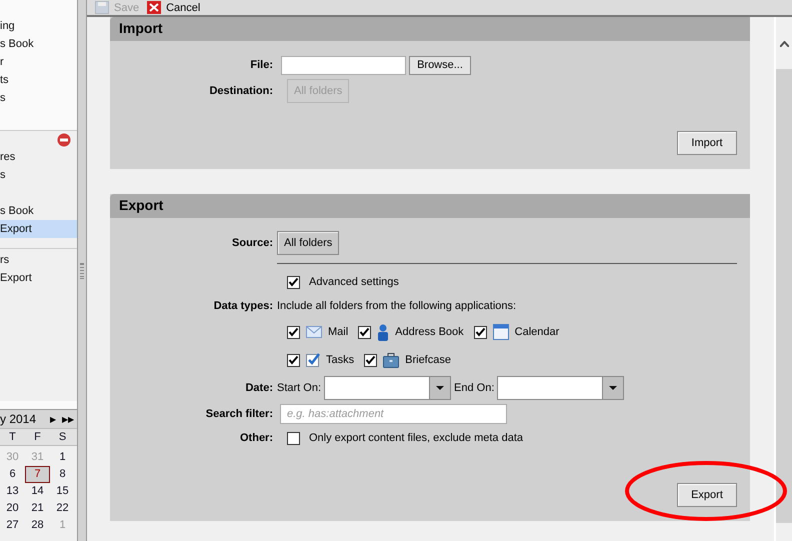 The width and height of the screenshot is (792, 541). What do you see at coordinates (393, 414) in the screenshot?
I see `search-field: e.g. has:attachment` at bounding box center [393, 414].